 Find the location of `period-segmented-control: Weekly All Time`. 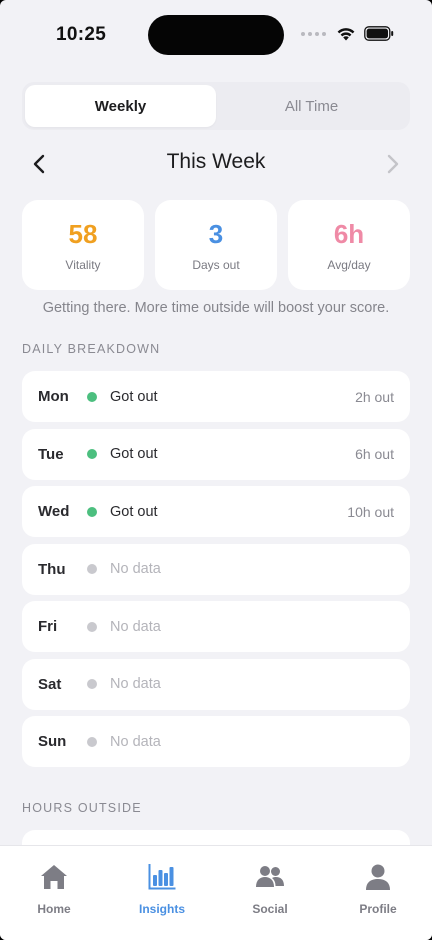

period-segmented-control: Weekly All Time is located at coordinates (216, 106).